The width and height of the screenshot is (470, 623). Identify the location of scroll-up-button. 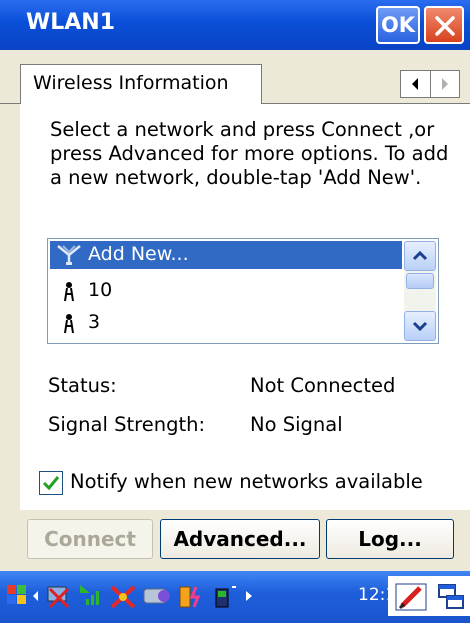
(420, 256).